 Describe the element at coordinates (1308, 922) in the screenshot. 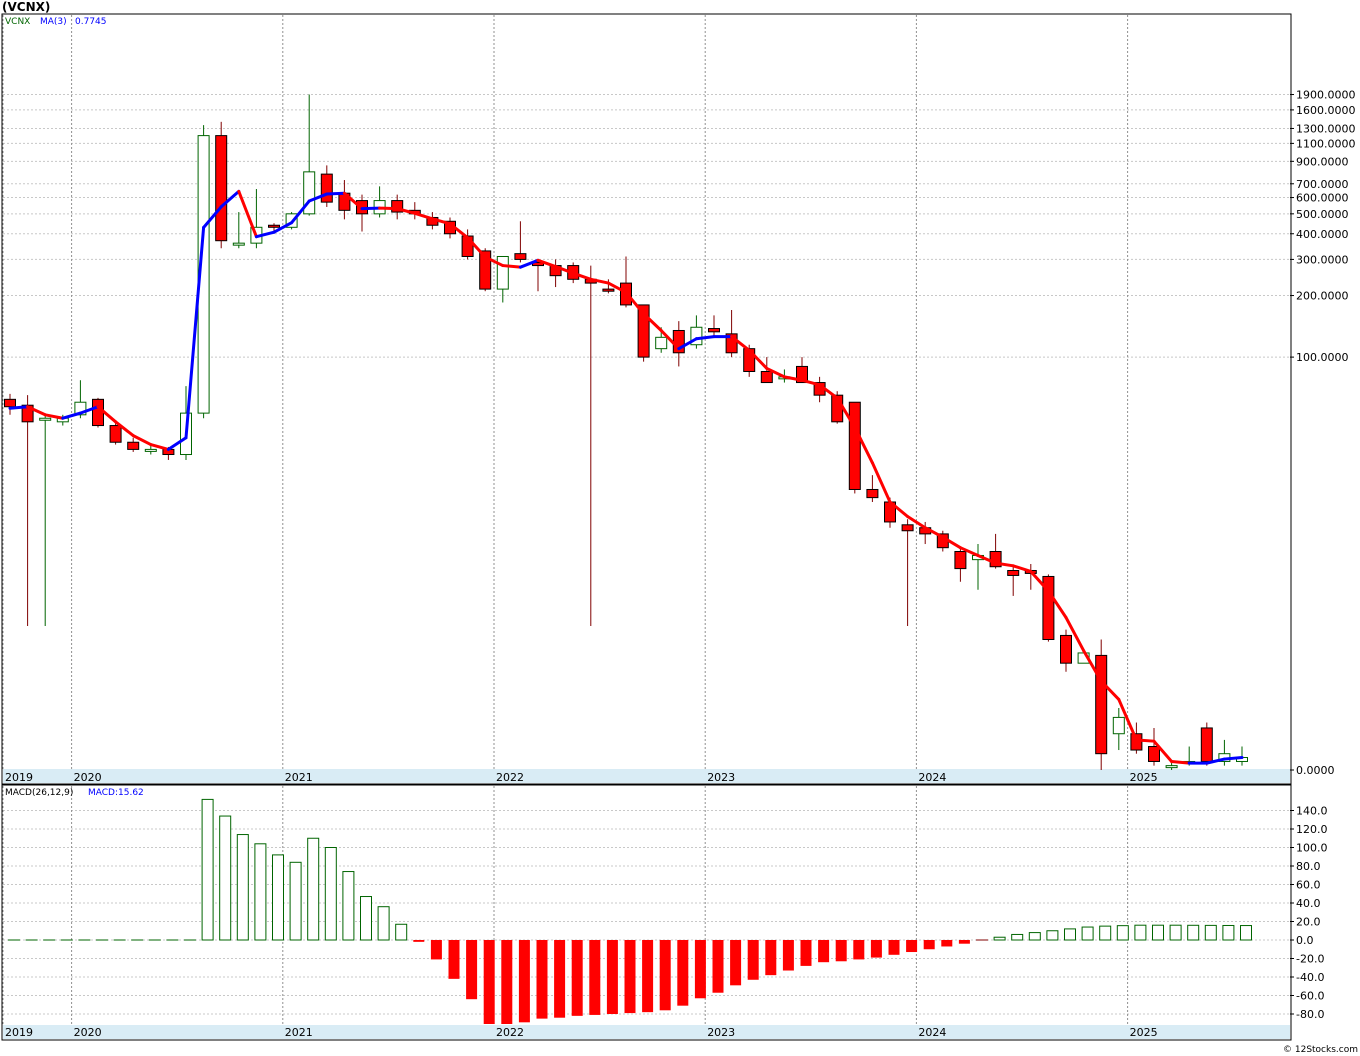

I see `macd-tick-label: 20.0` at that location.